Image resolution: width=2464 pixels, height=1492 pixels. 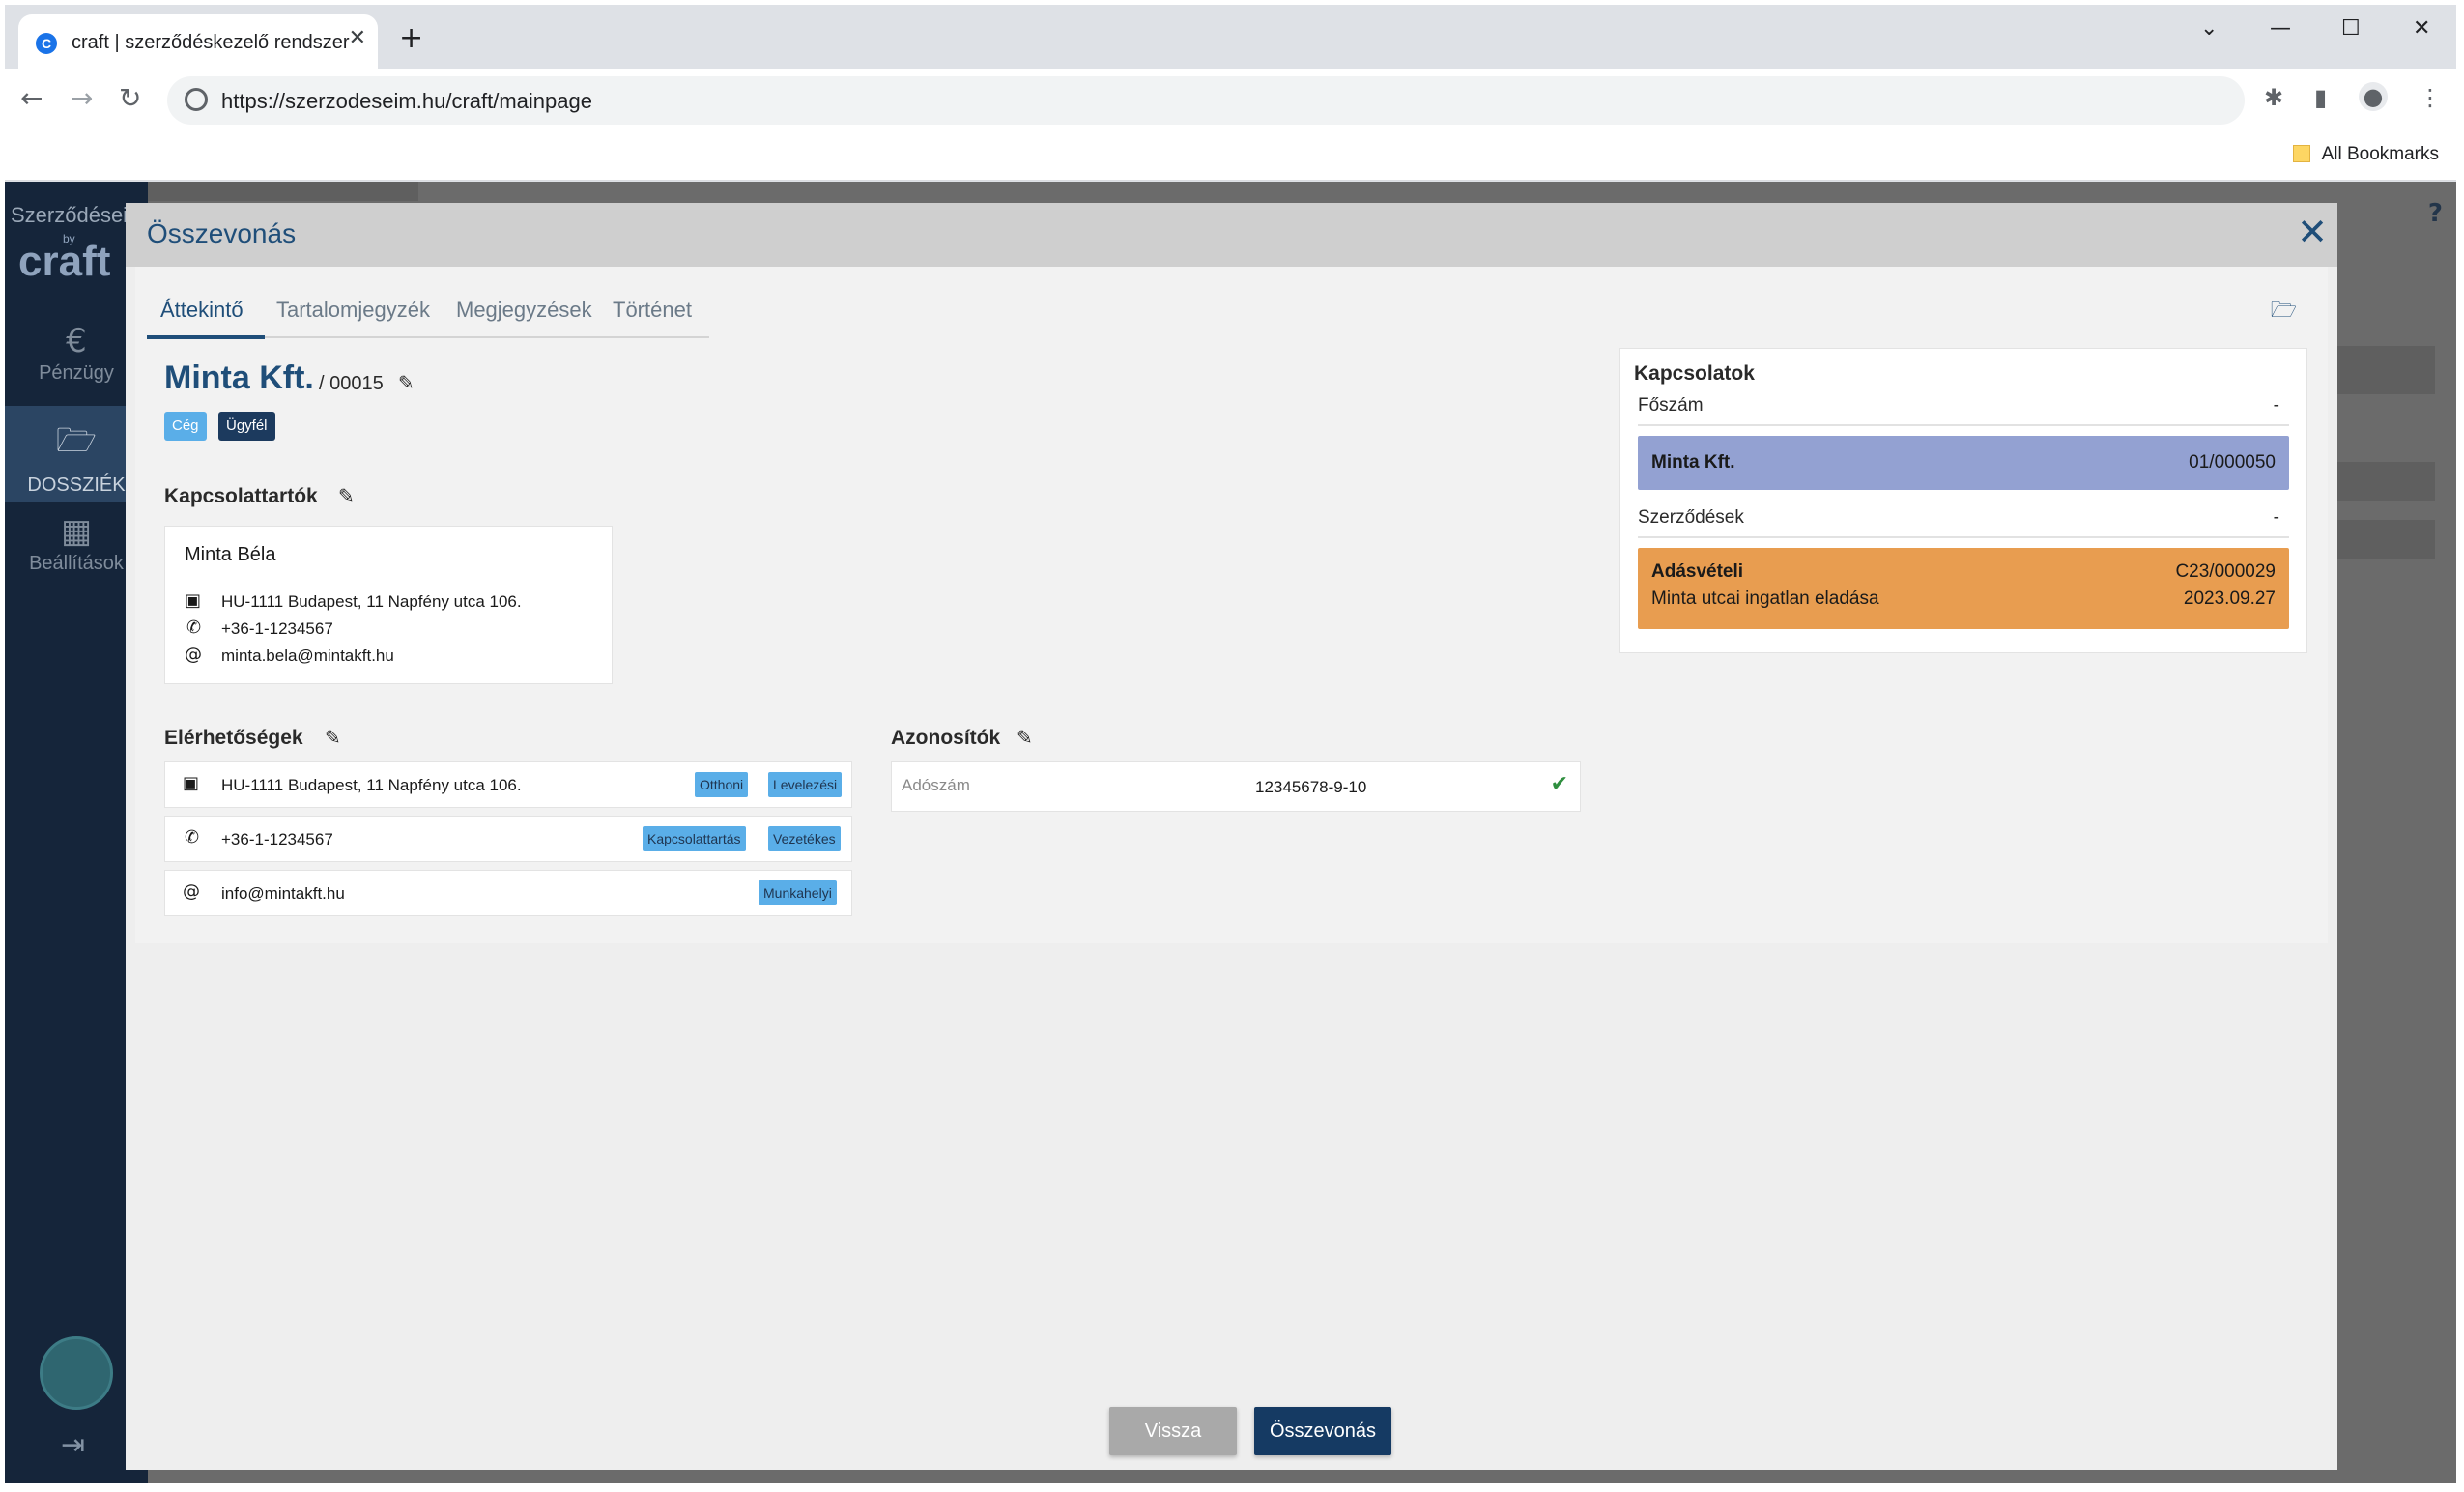 I want to click on tab-title: craft | szerződéskezelő rendszer, so click(x=211, y=42).